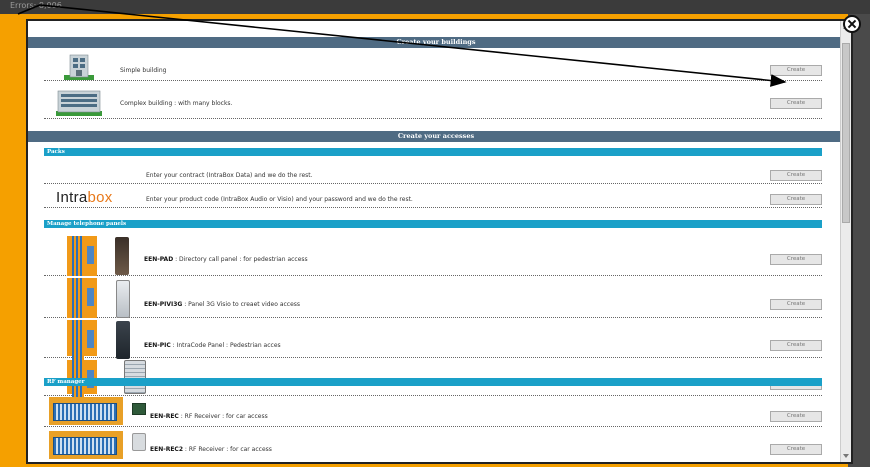  Describe the element at coordinates (433, 382) in the screenshot. I see `rf-subheader: RF manager` at that location.